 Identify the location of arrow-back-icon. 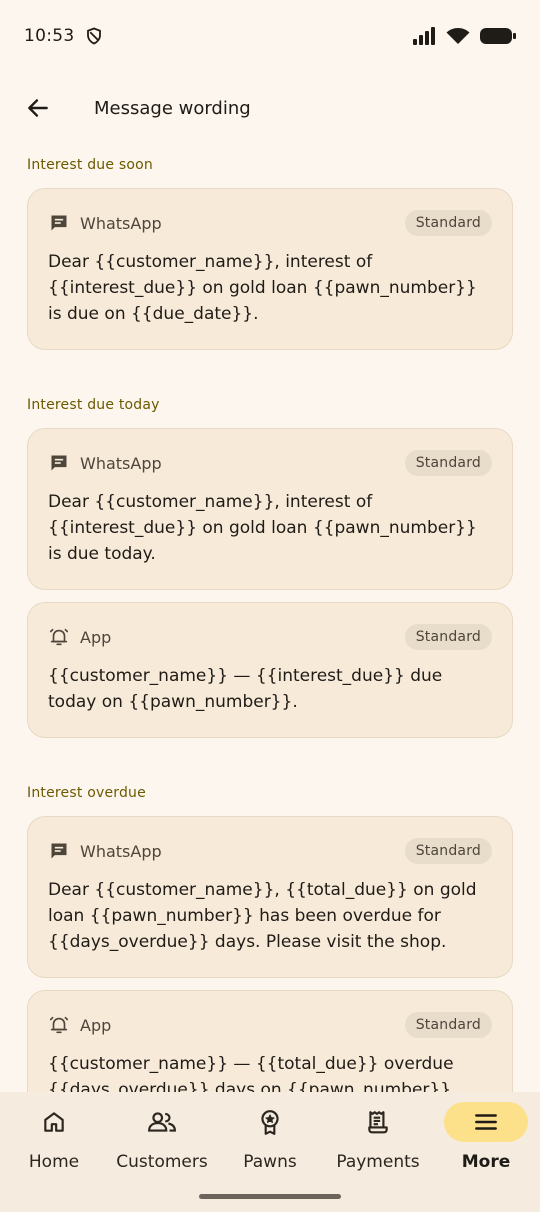
(38, 108).